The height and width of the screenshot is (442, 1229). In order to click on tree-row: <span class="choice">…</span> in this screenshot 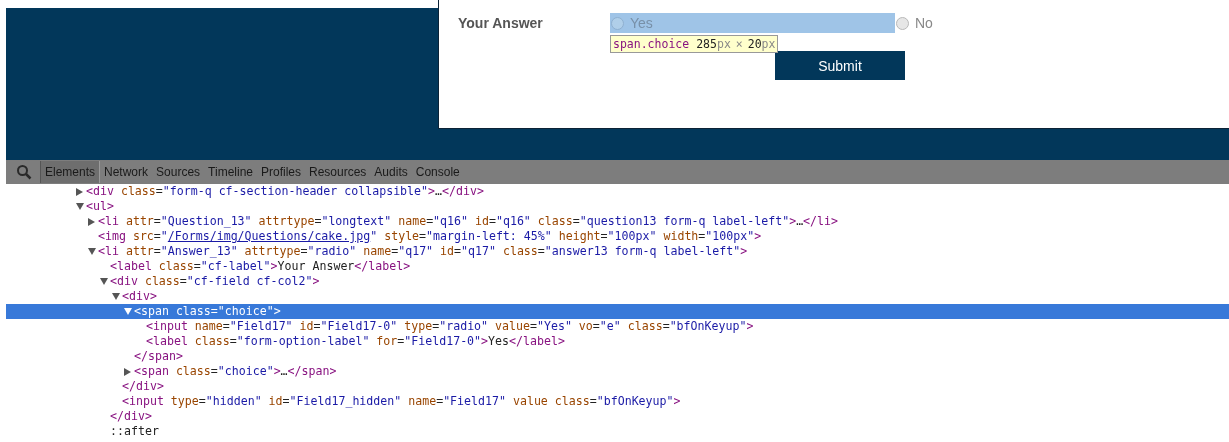, I will do `click(617, 371)`.